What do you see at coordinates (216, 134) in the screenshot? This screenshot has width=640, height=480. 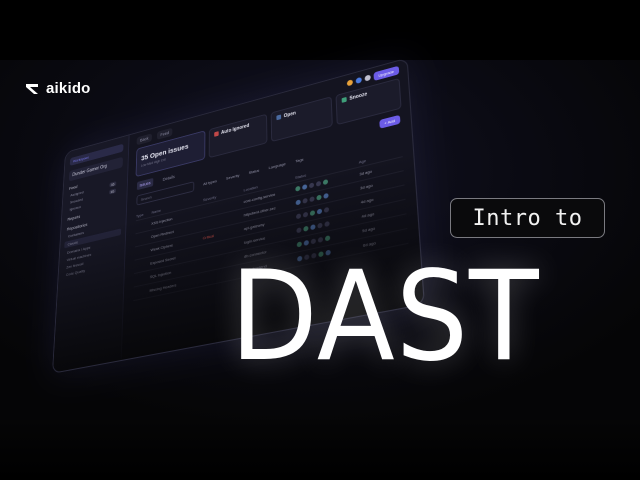 I see `warning-icon` at bounding box center [216, 134].